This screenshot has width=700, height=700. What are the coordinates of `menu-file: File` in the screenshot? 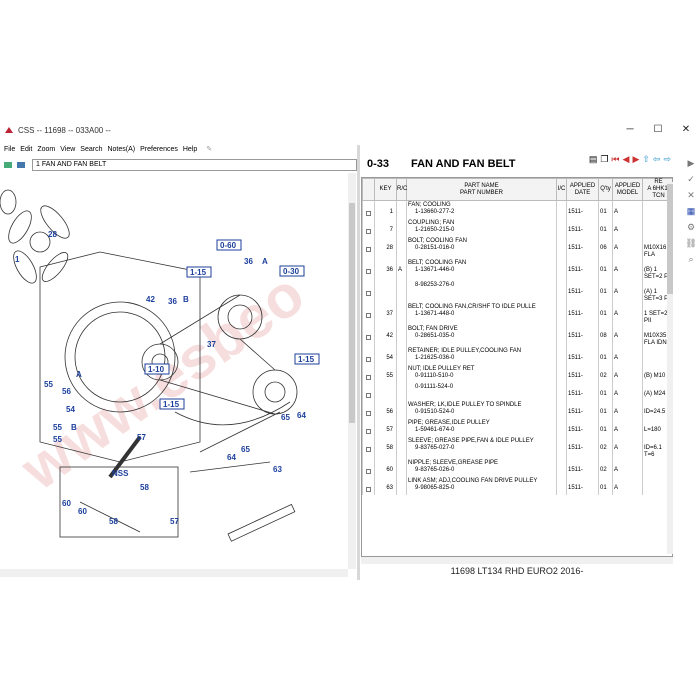 It's located at (9, 149).